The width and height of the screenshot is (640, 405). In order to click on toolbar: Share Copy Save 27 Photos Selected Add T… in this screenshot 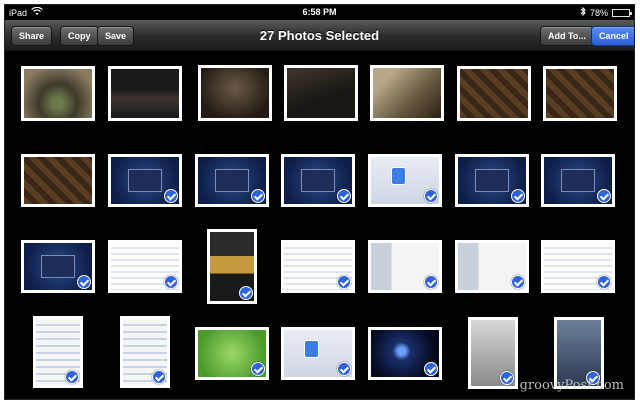, I will do `click(319, 35)`.